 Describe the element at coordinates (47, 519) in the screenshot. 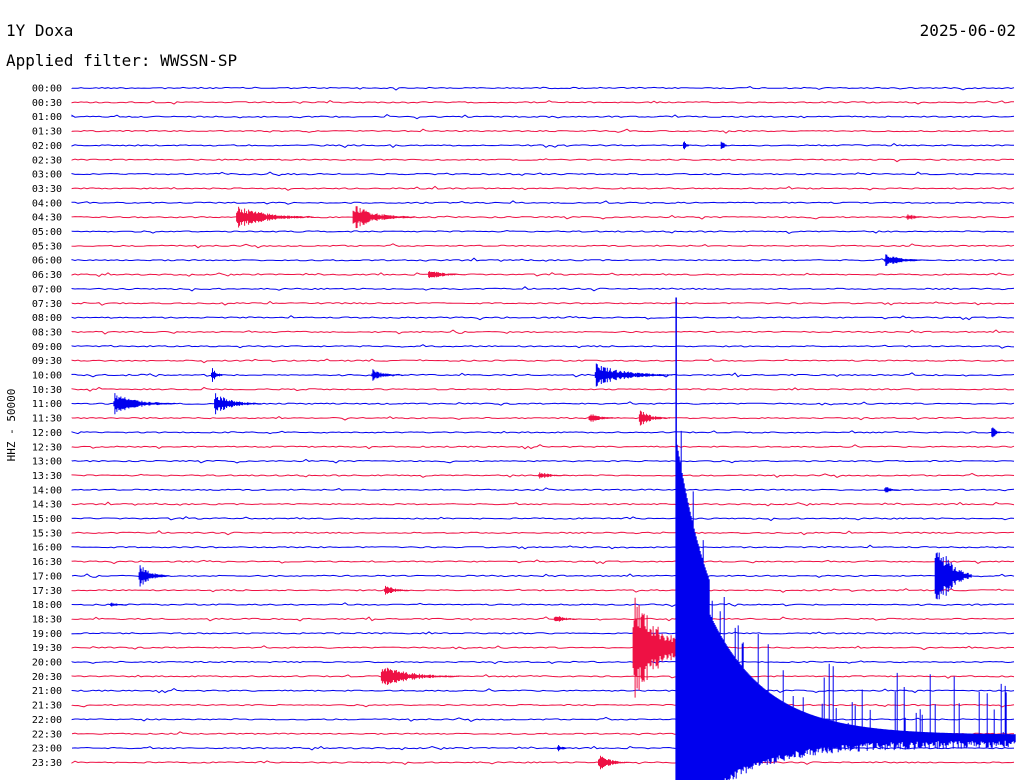

I see `tick-label: 15:00` at that location.